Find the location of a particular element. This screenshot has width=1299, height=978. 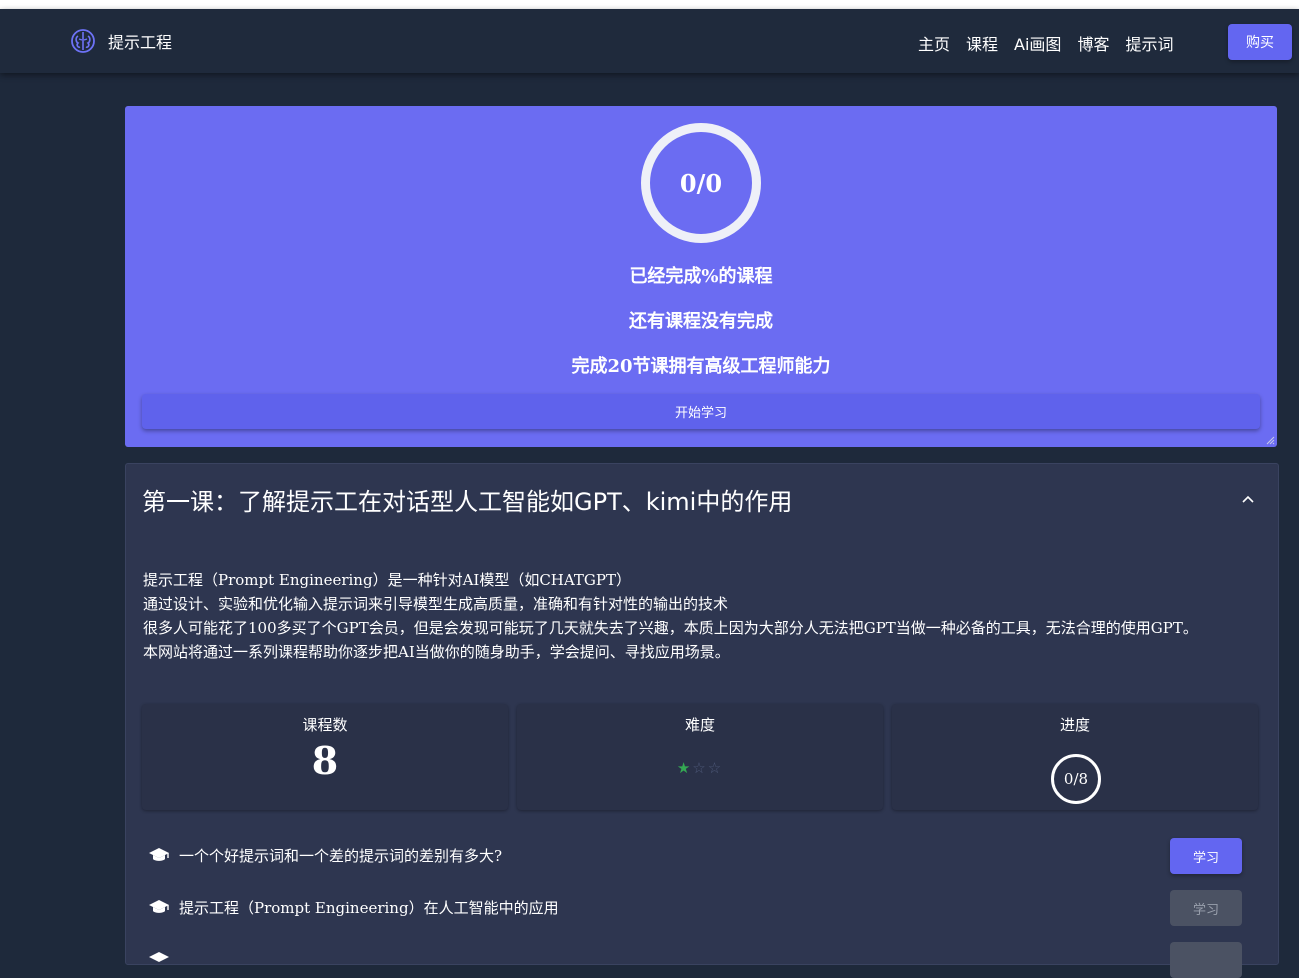

study-button-partial is located at coordinates (1206, 960).